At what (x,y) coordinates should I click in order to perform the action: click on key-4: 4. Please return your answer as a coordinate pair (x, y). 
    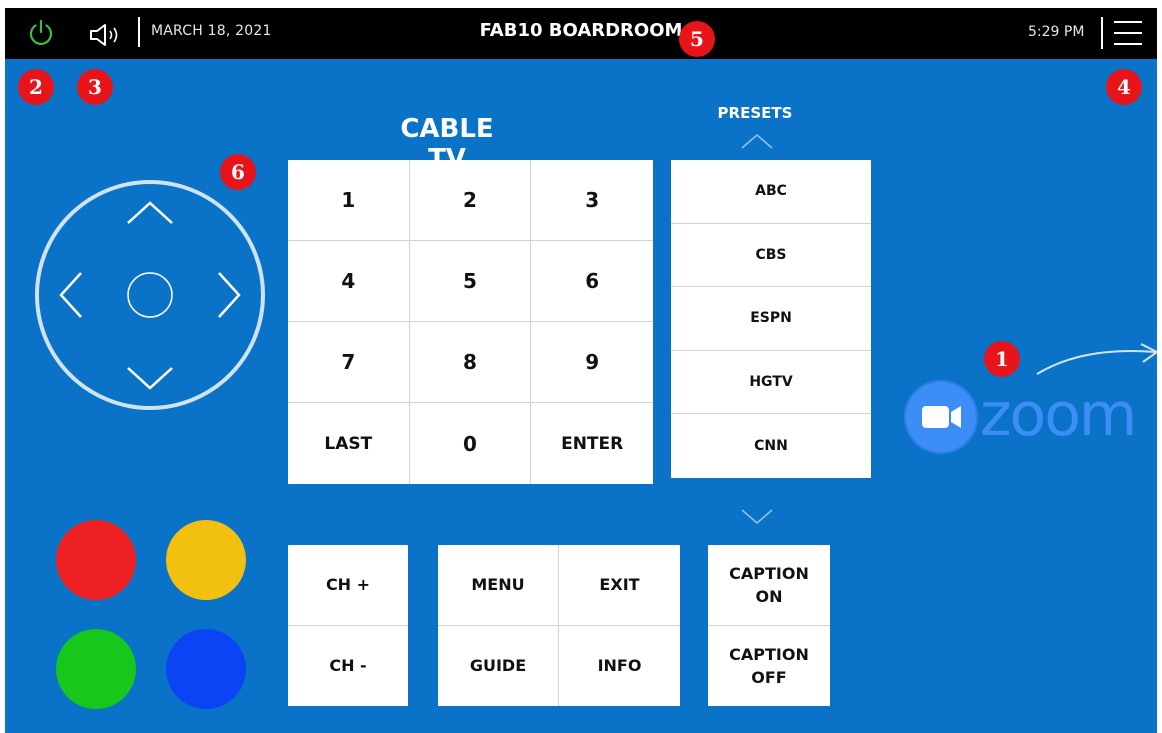
    Looking at the image, I should click on (349, 281).